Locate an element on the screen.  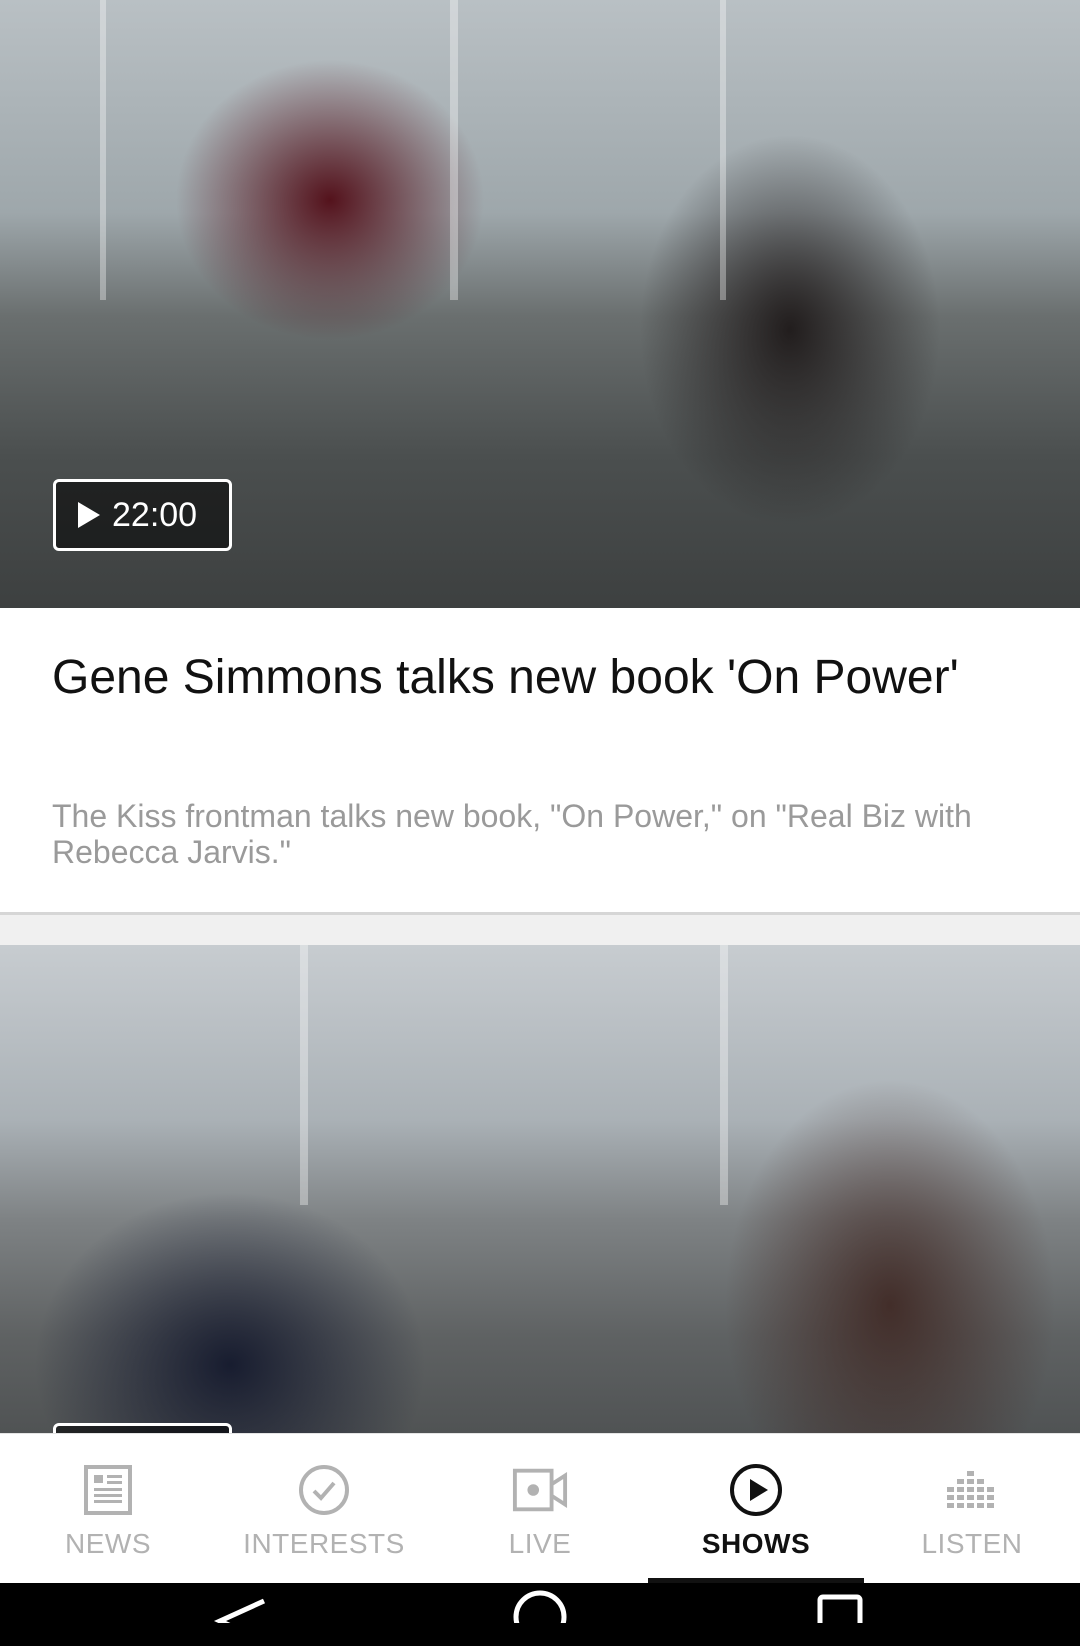
duration-text: 22:00 is located at coordinates (155, 514).